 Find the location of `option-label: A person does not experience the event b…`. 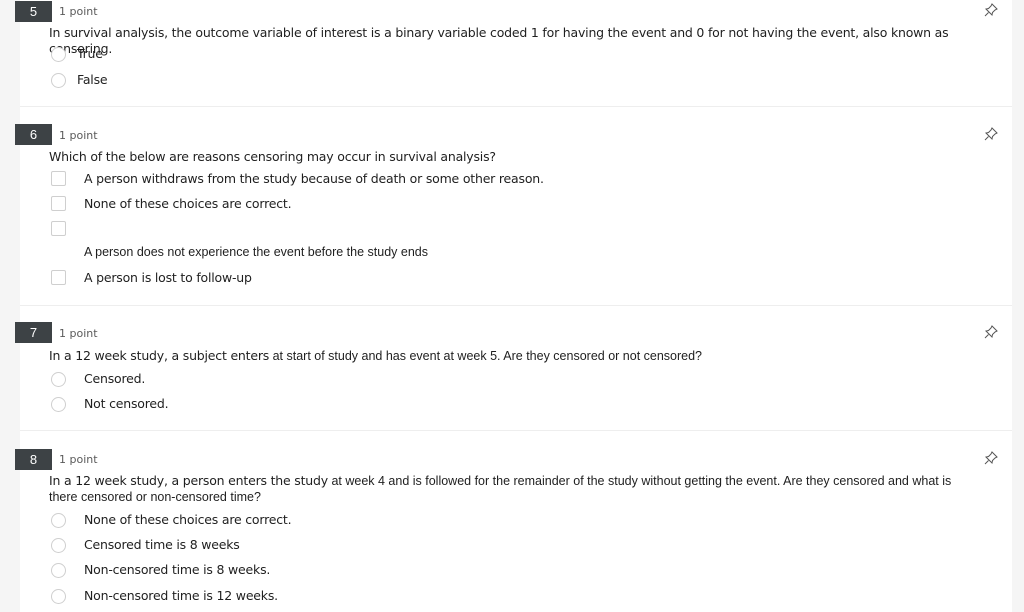

option-label: A person does not experience the event b… is located at coordinates (256, 252).